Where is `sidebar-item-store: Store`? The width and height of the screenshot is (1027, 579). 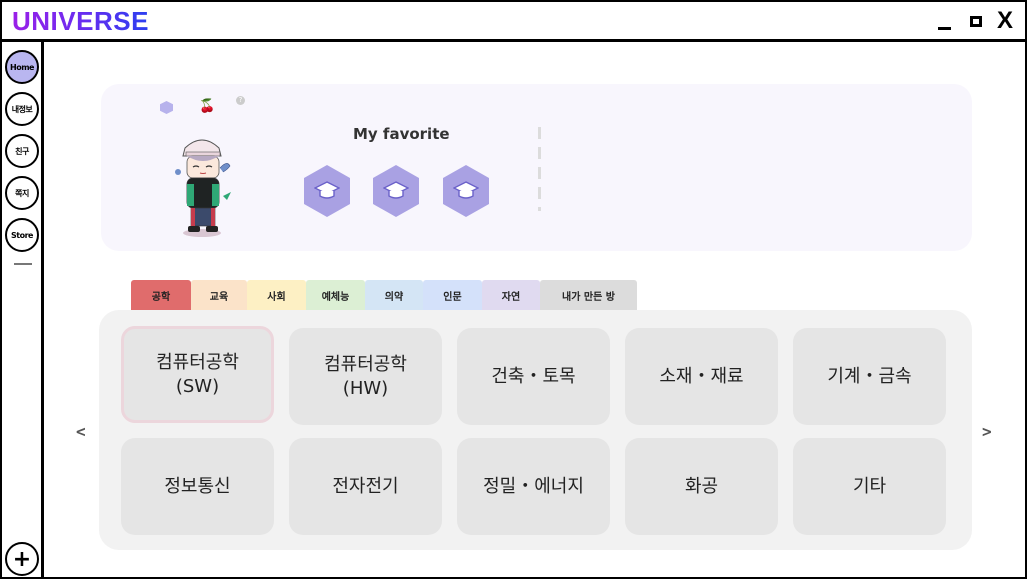 sidebar-item-store: Store is located at coordinates (22, 235).